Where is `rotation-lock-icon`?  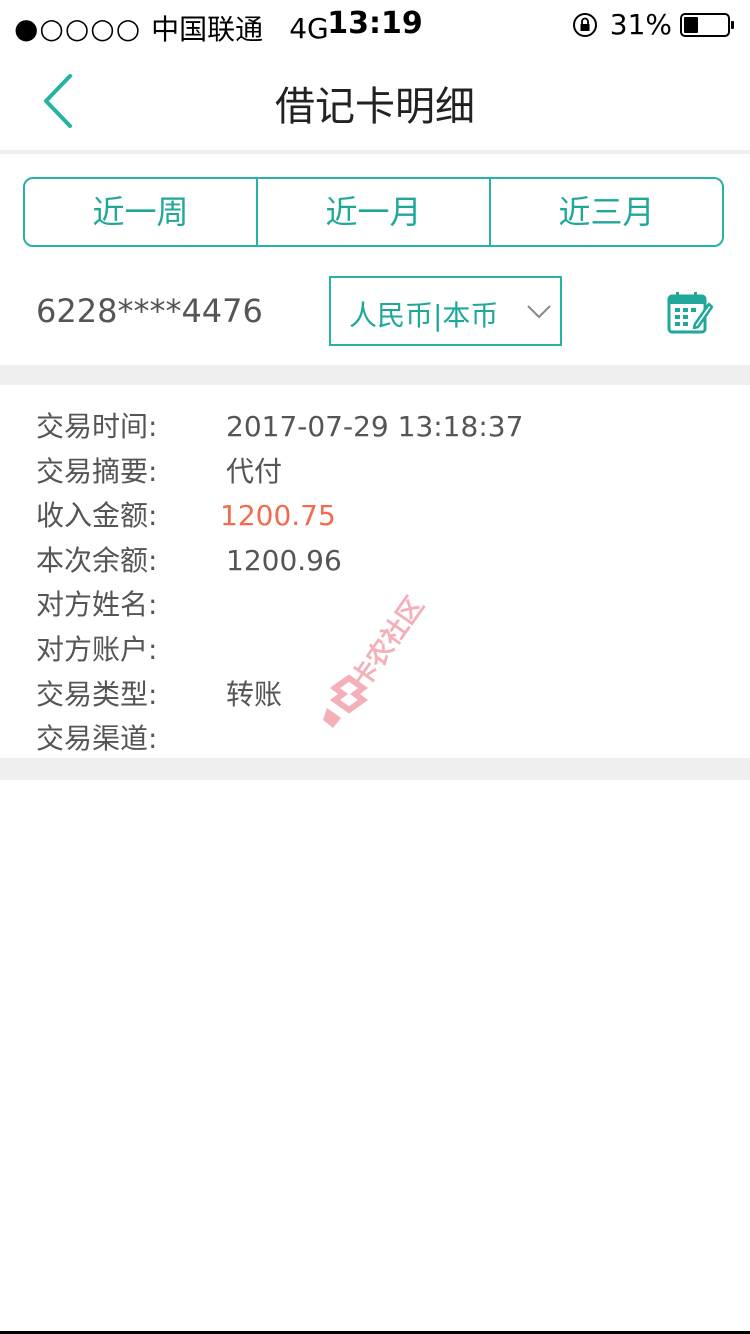 rotation-lock-icon is located at coordinates (584, 24).